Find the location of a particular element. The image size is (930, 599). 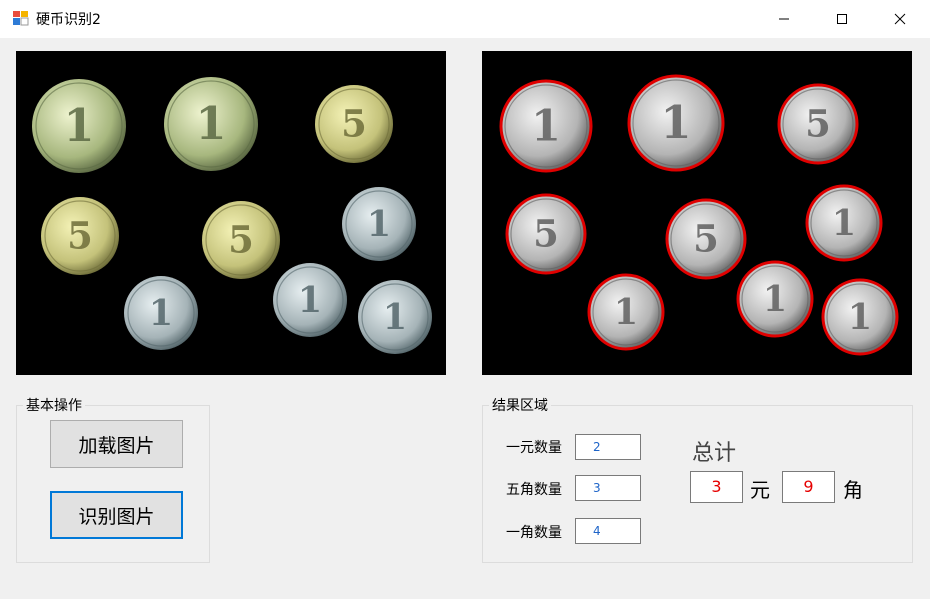

title-bar: 硬币识别2 is located at coordinates (465, 19).